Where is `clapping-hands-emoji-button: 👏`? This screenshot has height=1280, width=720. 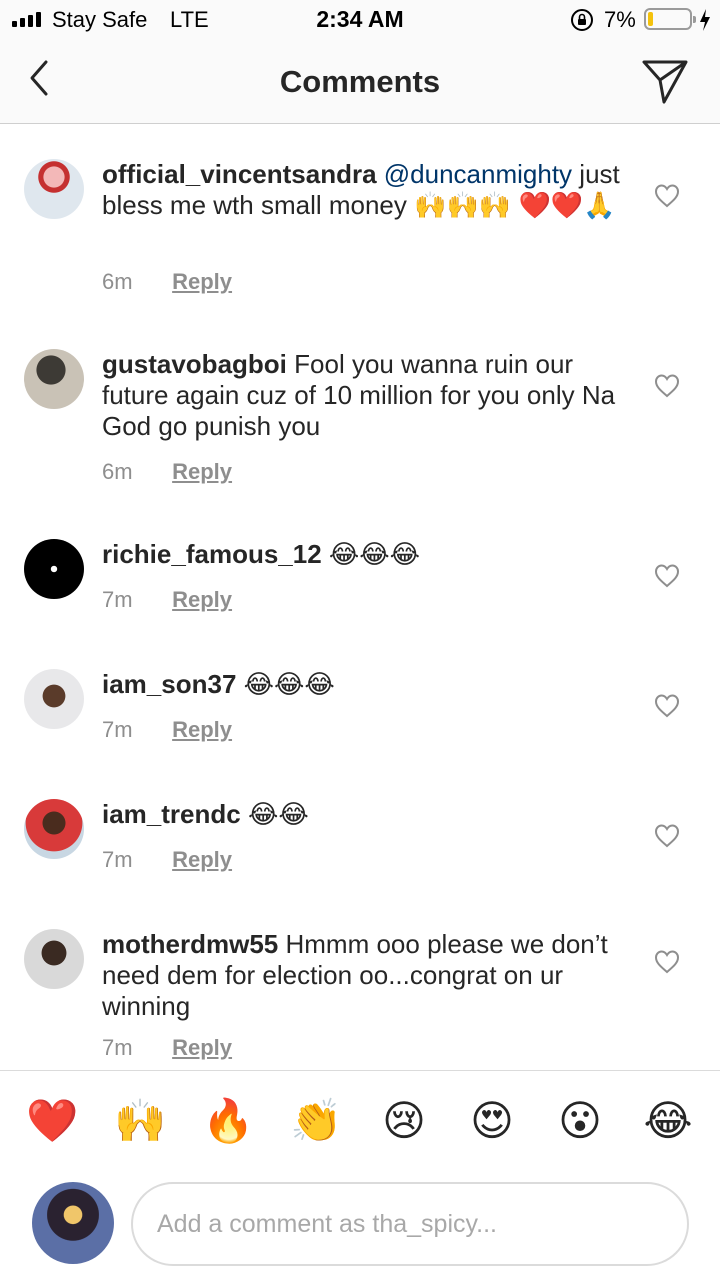 clapping-hands-emoji-button: 👏 is located at coordinates (316, 1121).